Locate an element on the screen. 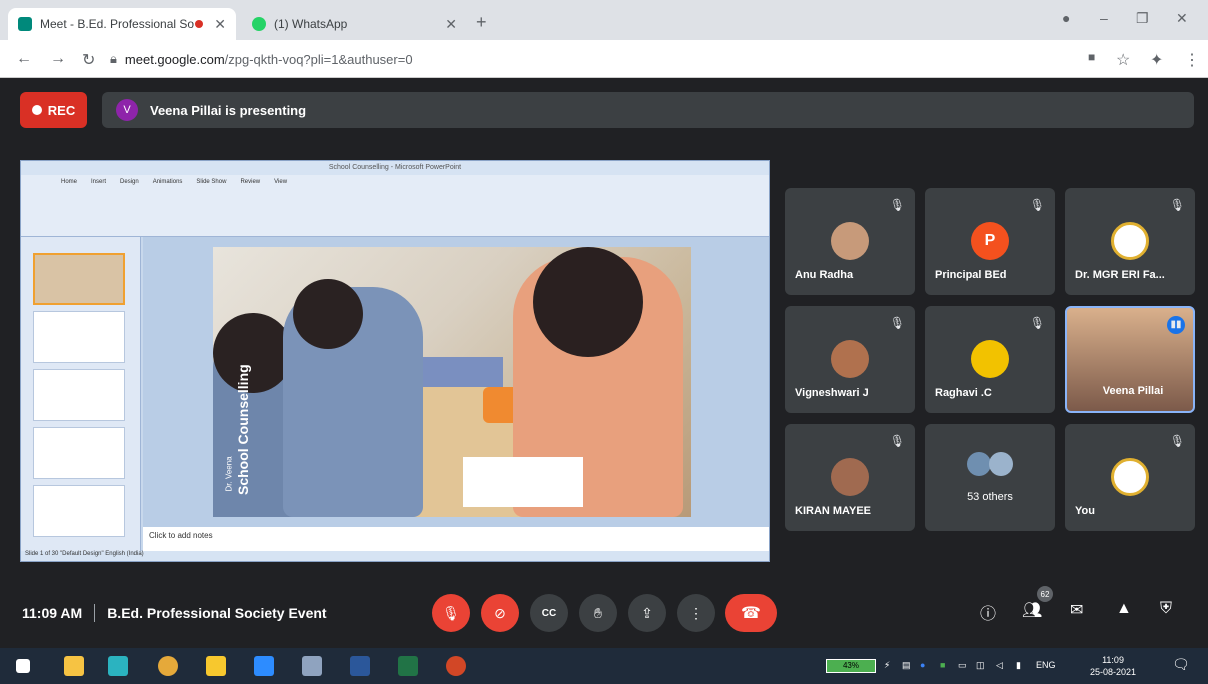 This screenshot has width=1208, height=684. lock-icon: 🔒︎ is located at coordinates (113, 58).